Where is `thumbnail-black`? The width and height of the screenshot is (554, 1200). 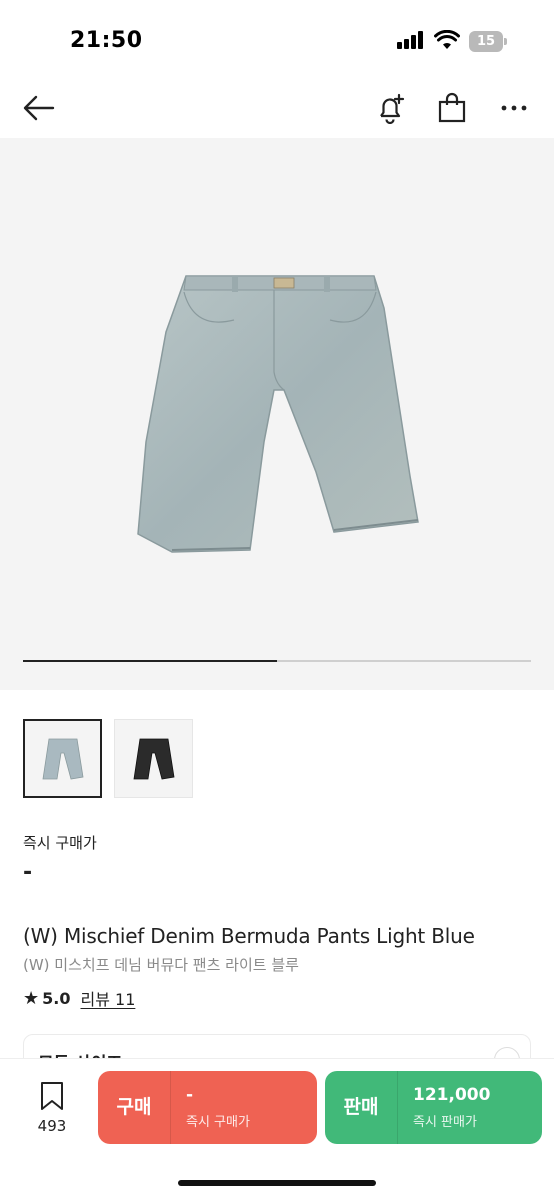 thumbnail-black is located at coordinates (153, 758).